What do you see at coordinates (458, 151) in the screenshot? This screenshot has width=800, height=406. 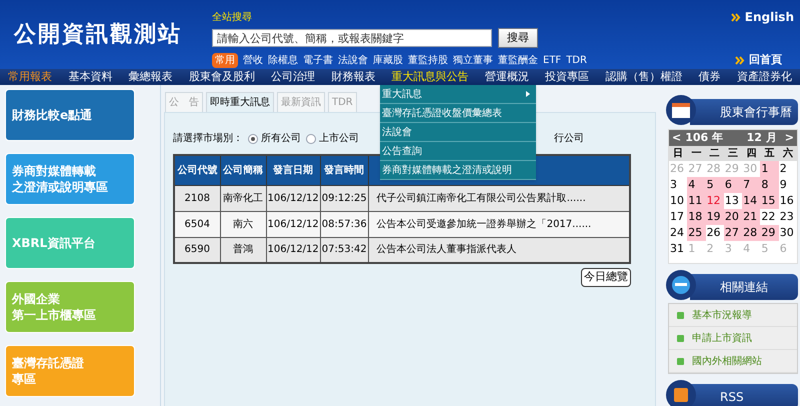 I see `menu-item: 公告查詢` at bounding box center [458, 151].